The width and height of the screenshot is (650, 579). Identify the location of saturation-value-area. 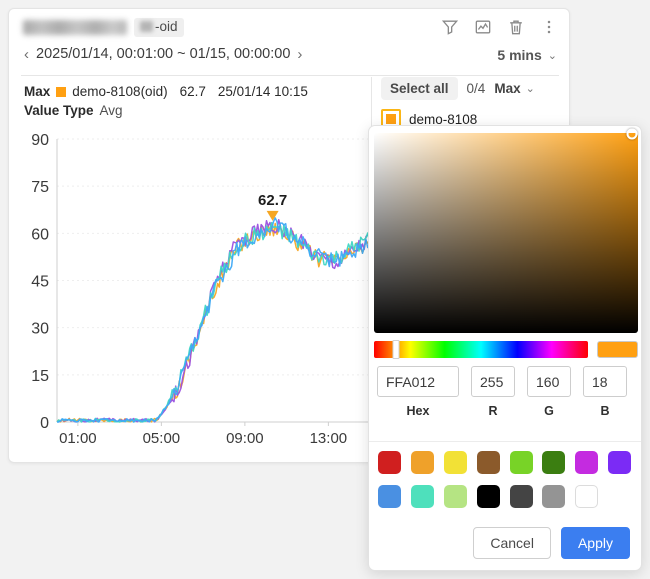
(506, 230).